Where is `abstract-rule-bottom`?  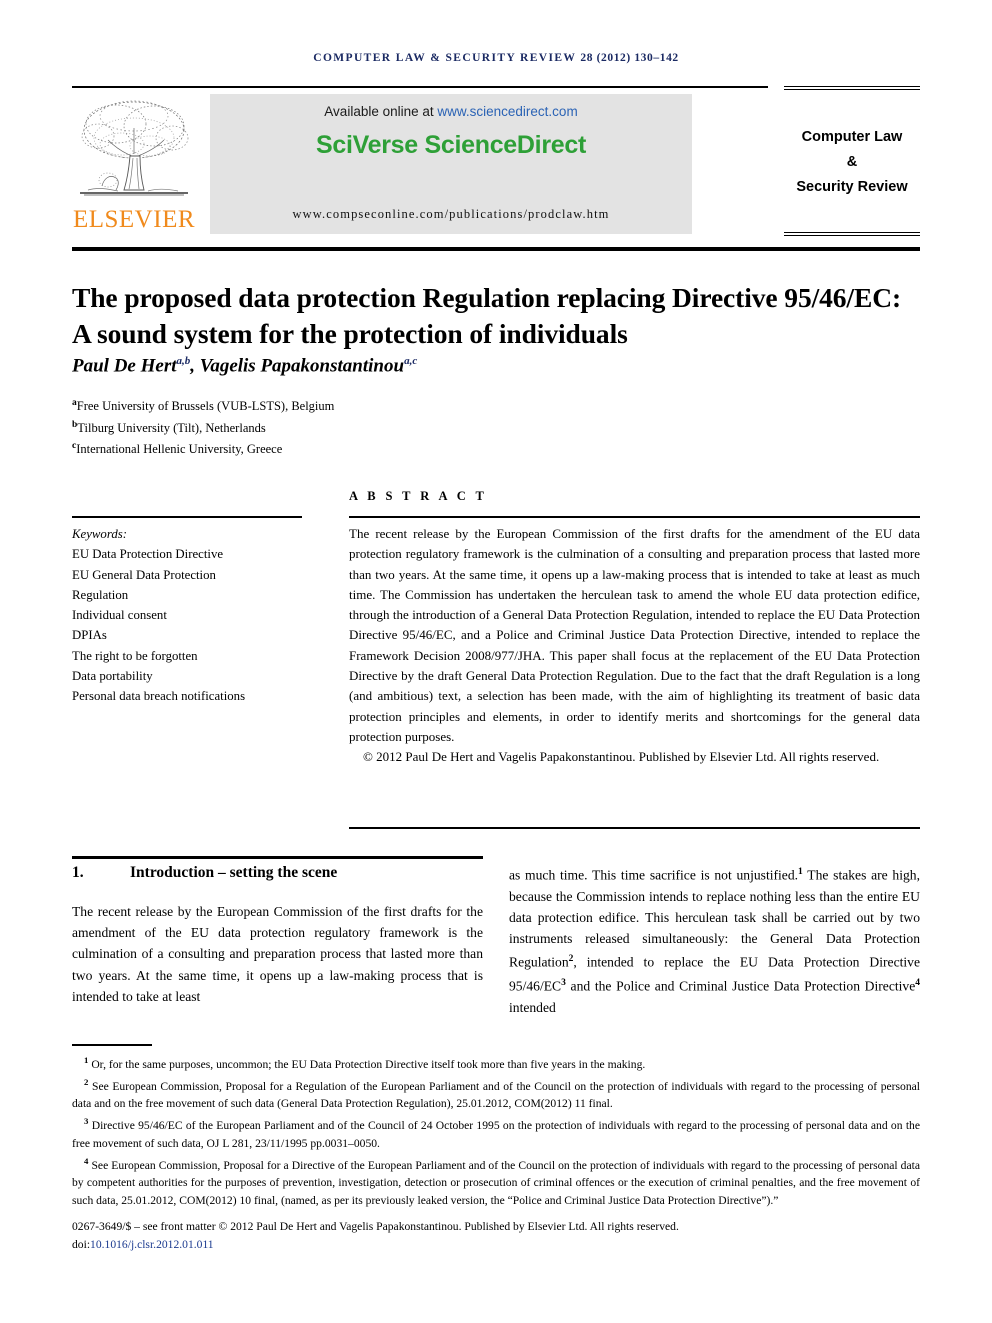
abstract-rule-bottom is located at coordinates (634, 828).